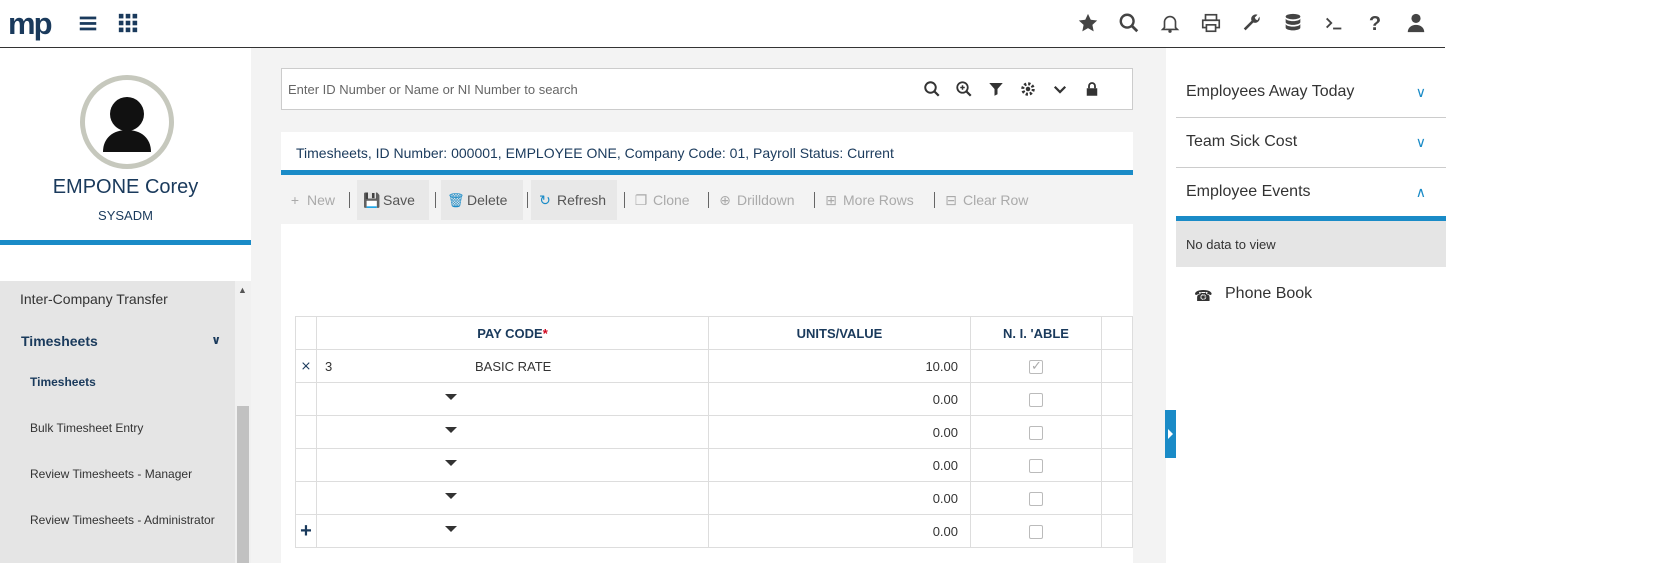 Image resolution: width=1664 pixels, height=563 pixels. Describe the element at coordinates (1211, 24) in the screenshot. I see `printer-icon` at that location.